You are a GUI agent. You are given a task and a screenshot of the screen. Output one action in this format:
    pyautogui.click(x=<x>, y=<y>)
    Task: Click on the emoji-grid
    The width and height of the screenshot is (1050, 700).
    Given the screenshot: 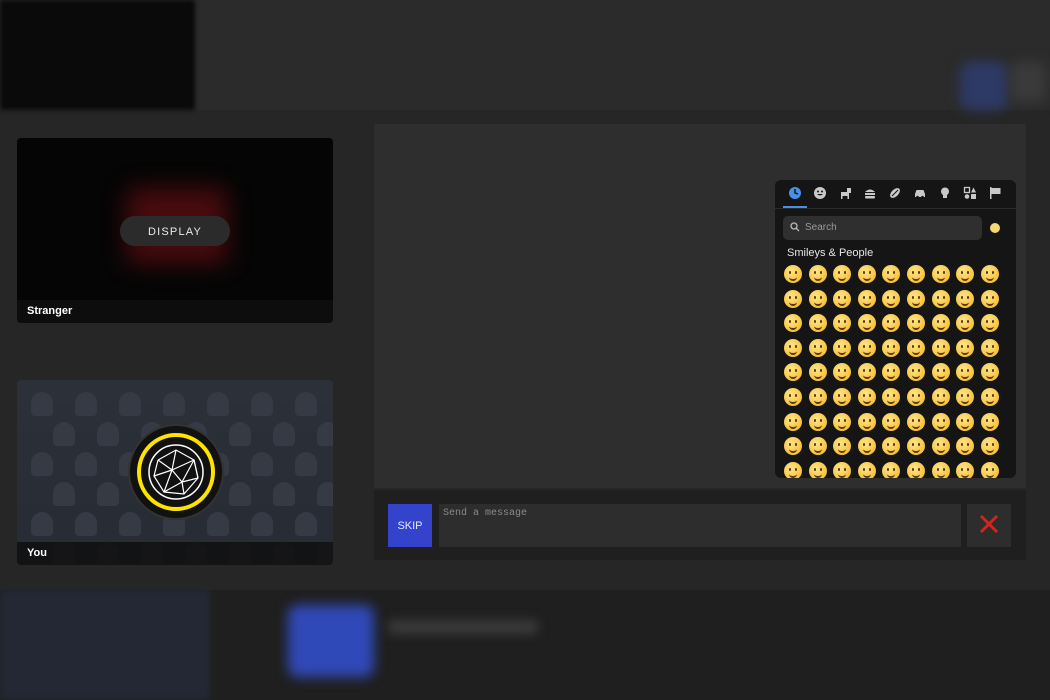 What is the action you would take?
    pyautogui.click(x=900, y=371)
    